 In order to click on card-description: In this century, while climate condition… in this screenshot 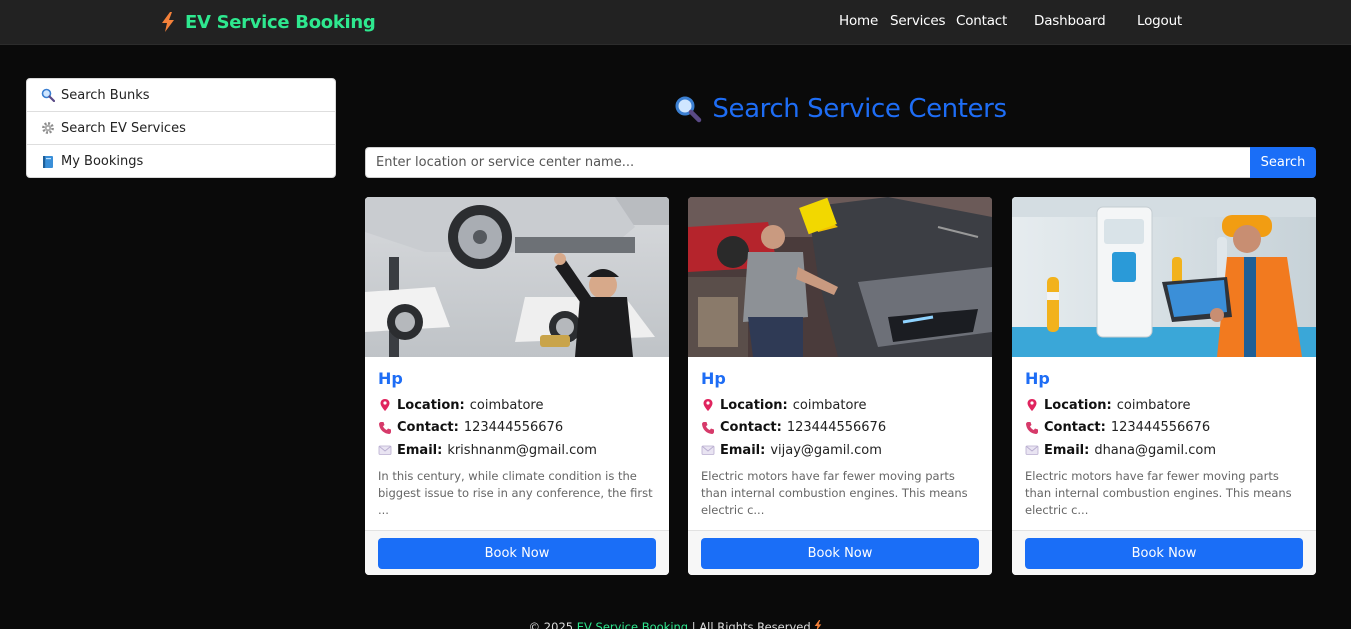, I will do `click(515, 492)`.